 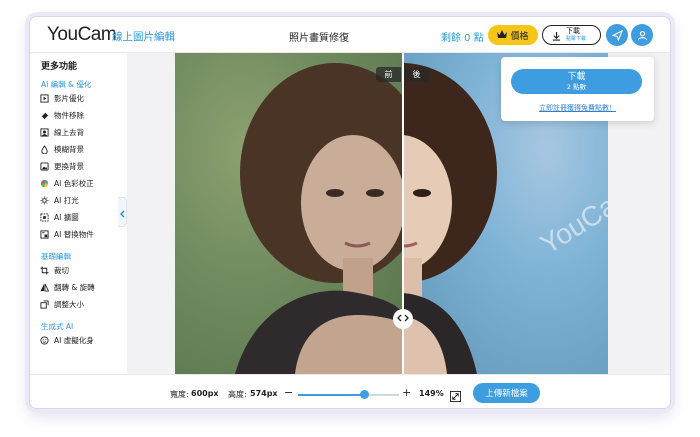 What do you see at coordinates (179, 394) in the screenshot?
I see `width-label: 寬度:` at bounding box center [179, 394].